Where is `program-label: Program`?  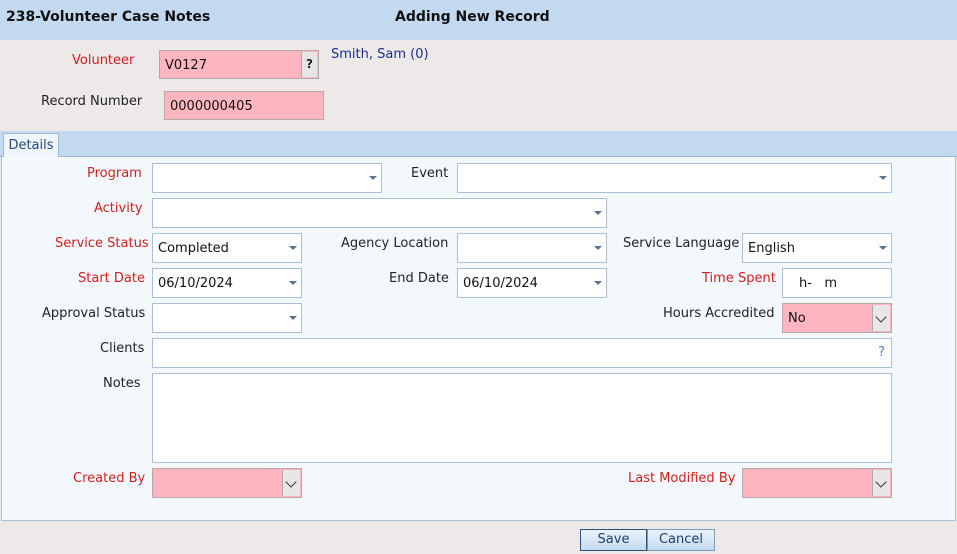 program-label: Program is located at coordinates (114, 173).